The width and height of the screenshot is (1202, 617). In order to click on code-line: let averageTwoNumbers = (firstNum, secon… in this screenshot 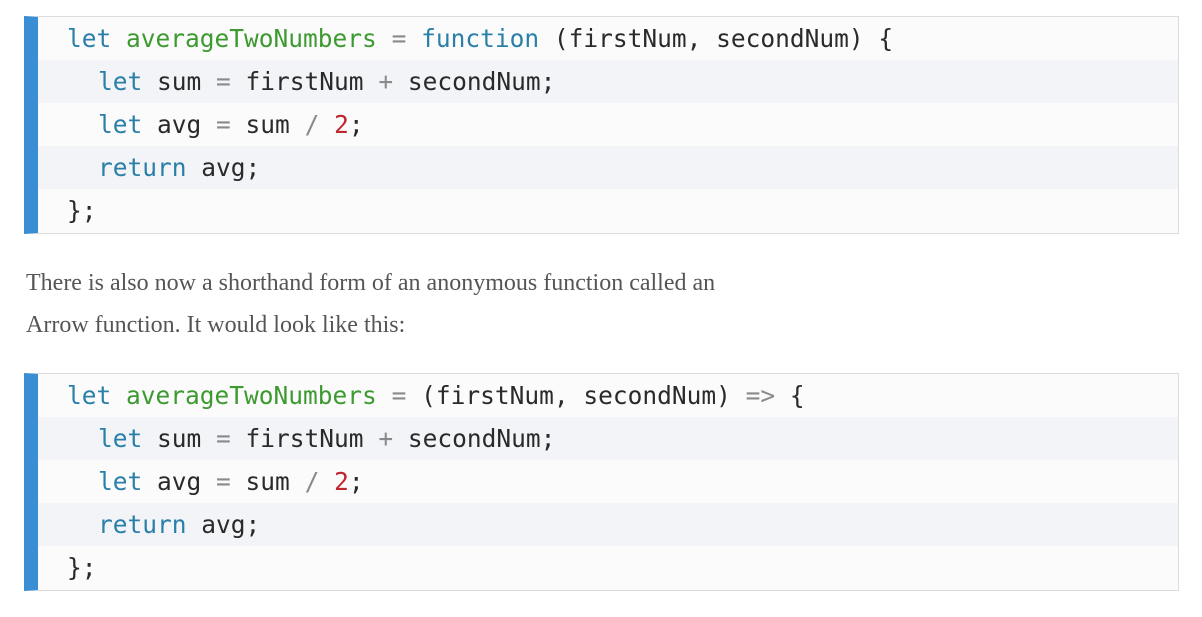, I will do `click(608, 395)`.